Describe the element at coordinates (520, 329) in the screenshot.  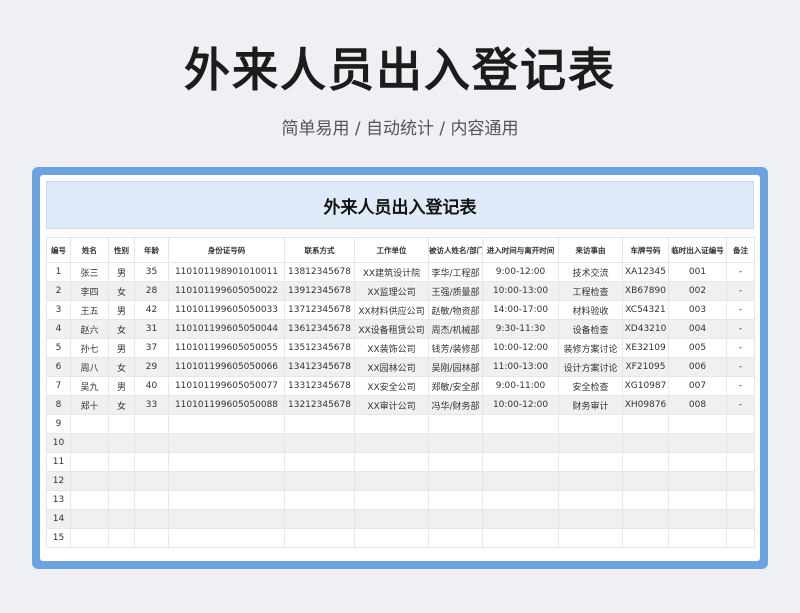
I see `table-cell: 9:30-11:30` at that location.